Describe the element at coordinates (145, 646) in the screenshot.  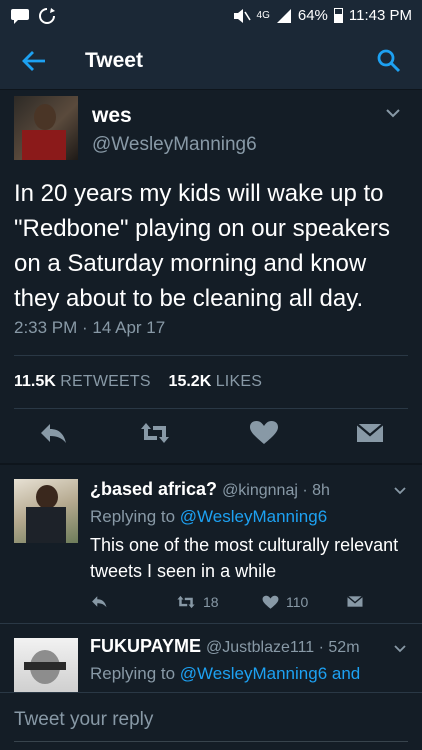
I see `reply-author-name: FUKUPAYME` at that location.